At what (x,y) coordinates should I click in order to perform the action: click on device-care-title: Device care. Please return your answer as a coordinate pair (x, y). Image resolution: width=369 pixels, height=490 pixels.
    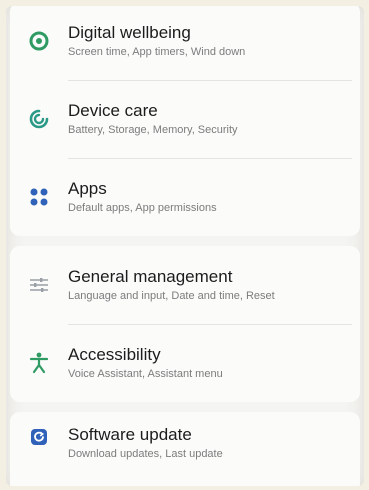
    Looking at the image, I should click on (113, 110).